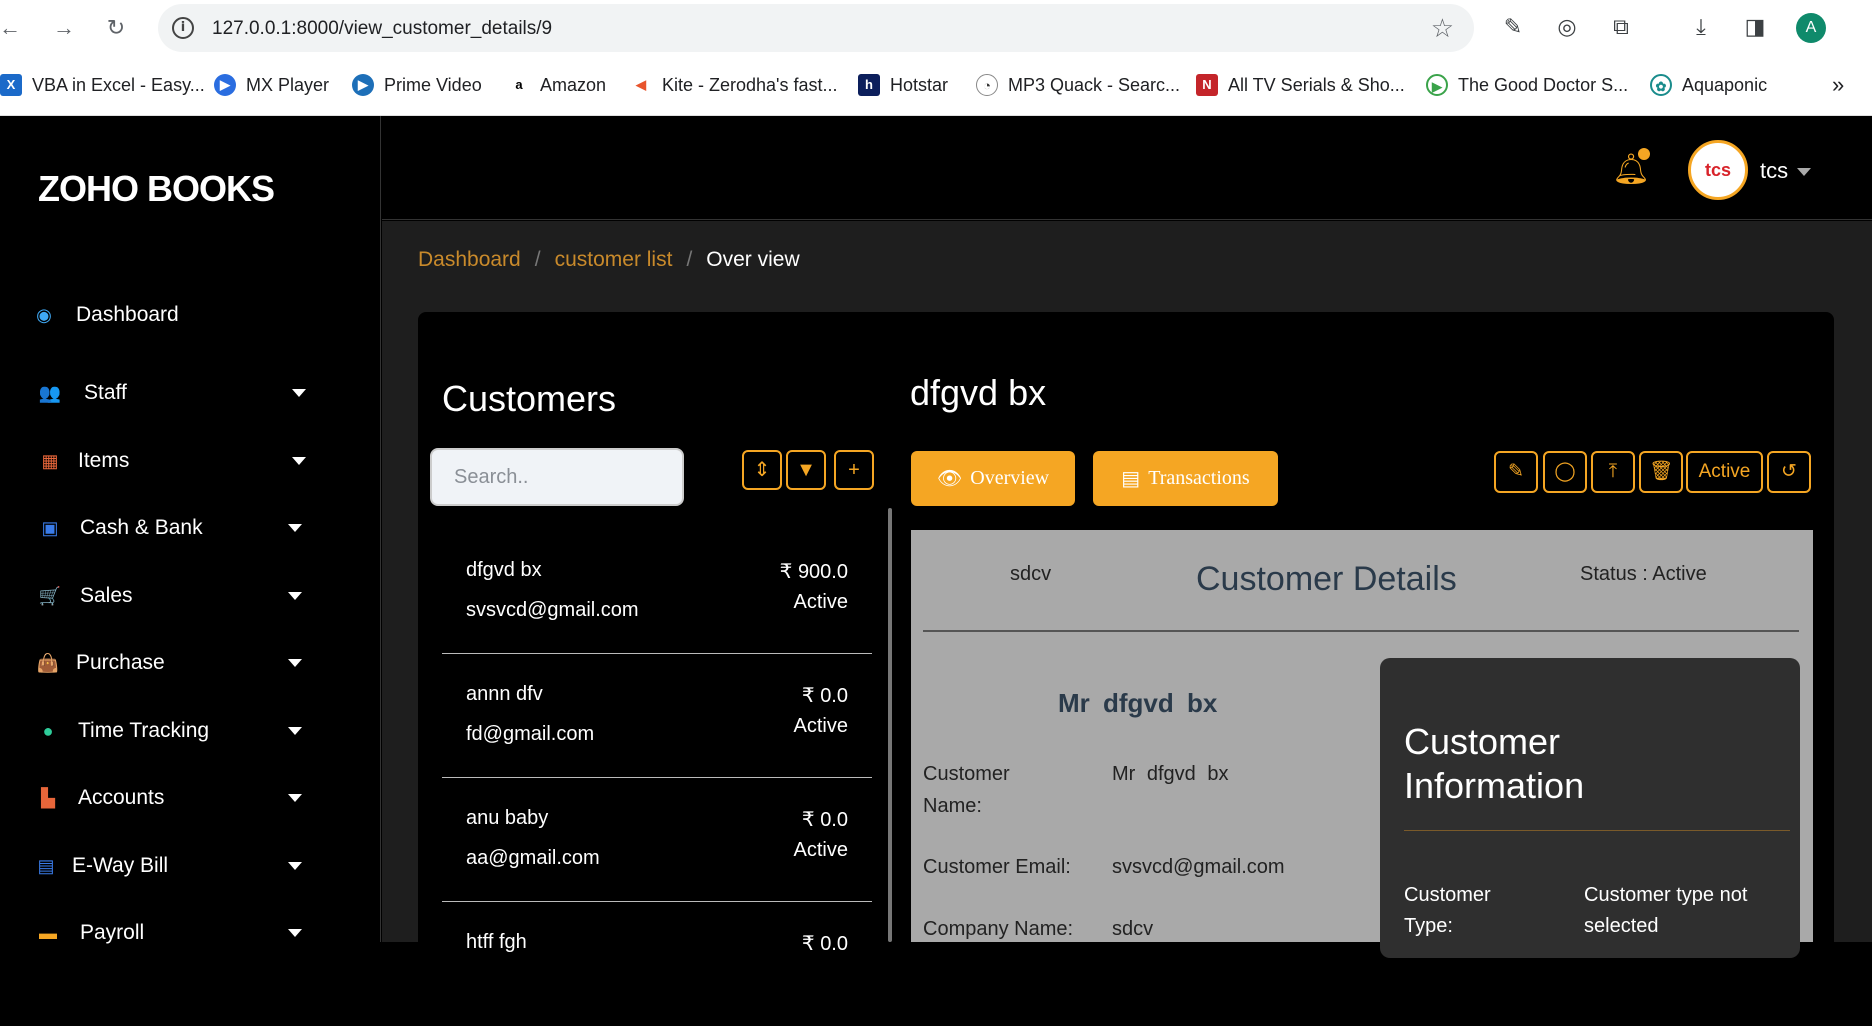 Image resolution: width=1872 pixels, height=1026 pixels. Describe the element at coordinates (190, 731) in the screenshot. I see `sidebar-item-time-tracking: ● Time Tracking` at that location.